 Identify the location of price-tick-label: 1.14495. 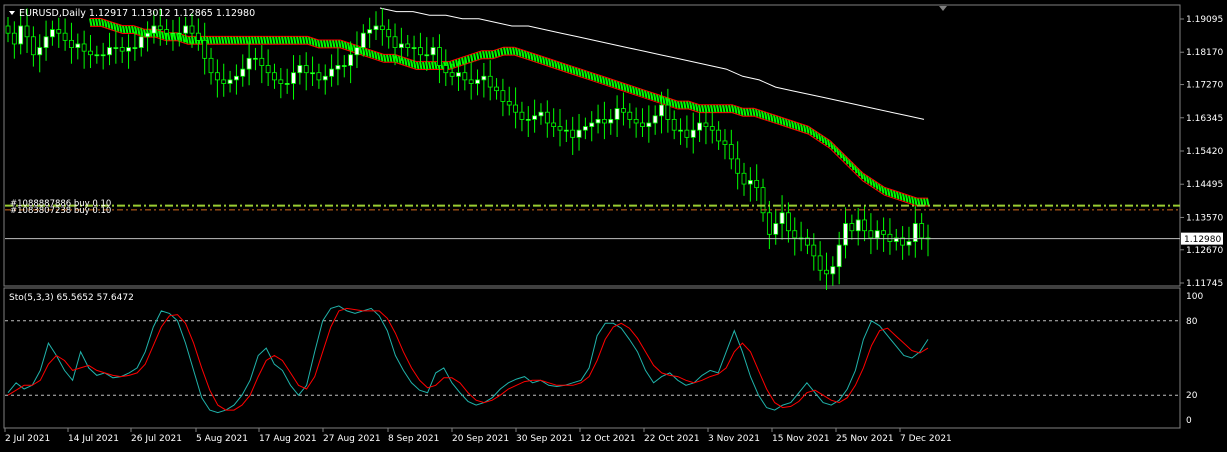
(1204, 185).